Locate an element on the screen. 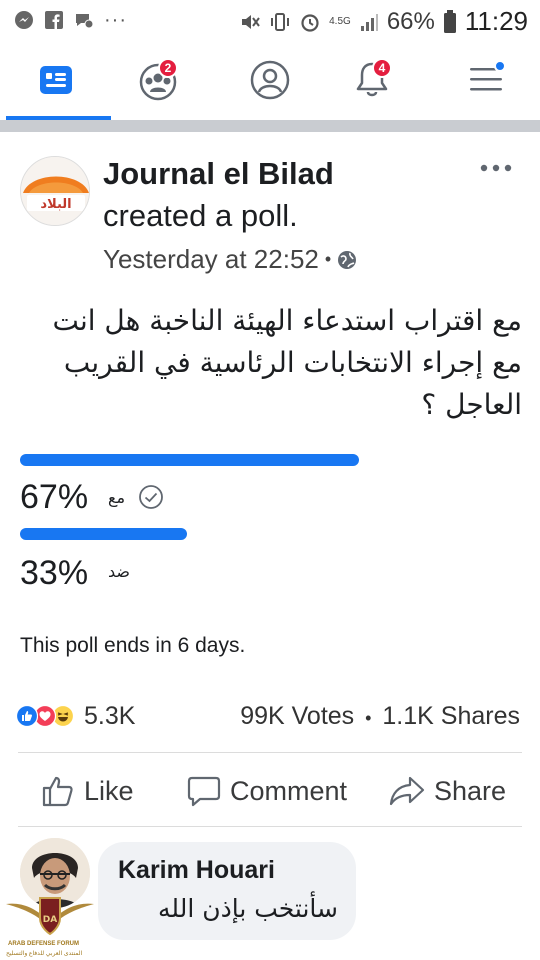  share-button: Share is located at coordinates (447, 791).